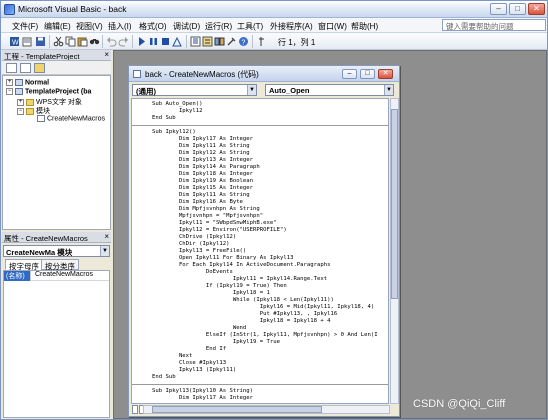 This screenshot has width=548, height=420. Describe the element at coordinates (24, 265) in the screenshot. I see `tab-alphabetic: 按字母序` at that location.